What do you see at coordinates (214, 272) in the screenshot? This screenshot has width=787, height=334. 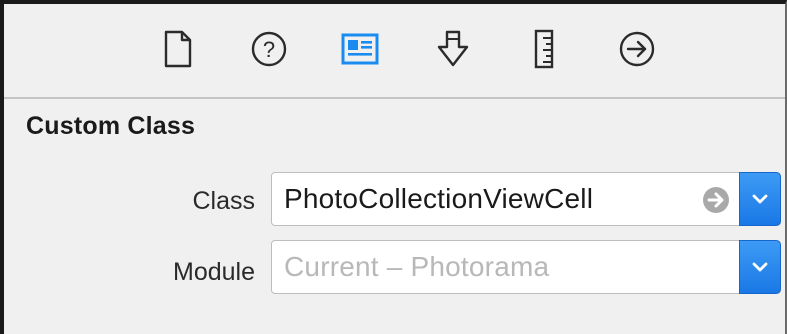 I see `module-label: Module` at bounding box center [214, 272].